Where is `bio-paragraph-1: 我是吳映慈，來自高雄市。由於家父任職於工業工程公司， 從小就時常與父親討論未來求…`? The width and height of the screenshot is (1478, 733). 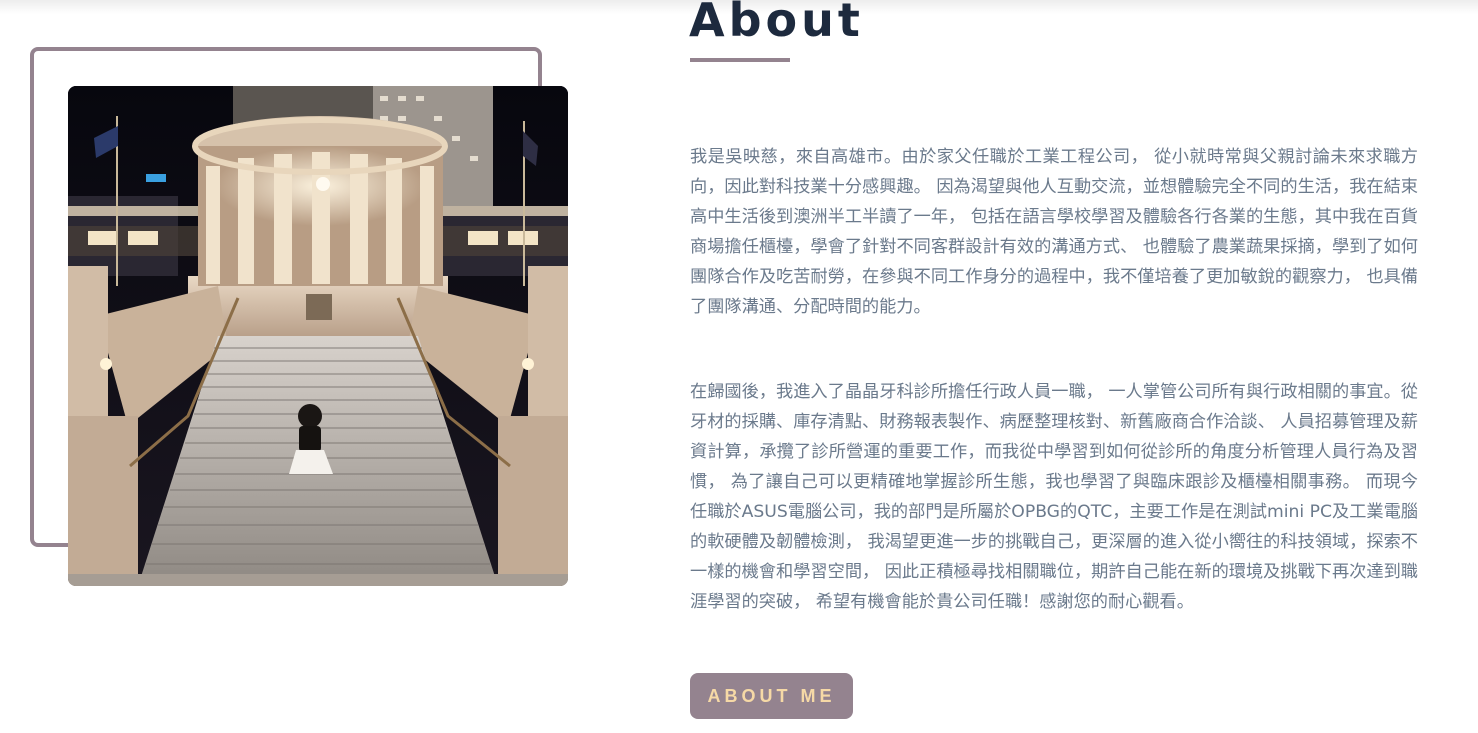 bio-paragraph-1: 我是吳映慈，來自高雄市。由於家父任職於工業工程公司， 從小就時常與父親討論未來求… is located at coordinates (1054, 232).